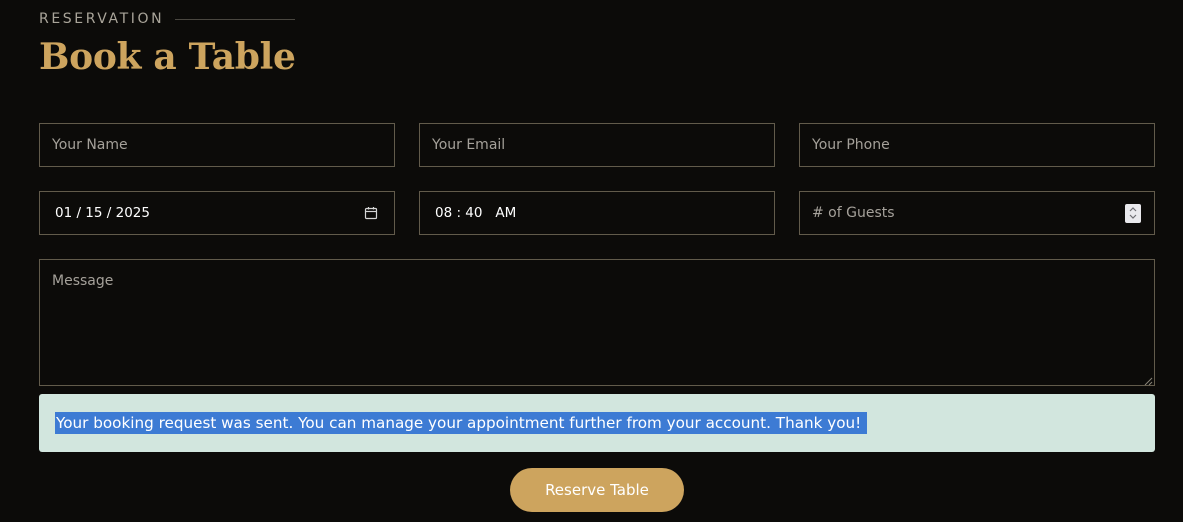 Image resolution: width=1183 pixels, height=522 pixels. What do you see at coordinates (217, 145) in the screenshot?
I see `name-field: Your Name` at bounding box center [217, 145].